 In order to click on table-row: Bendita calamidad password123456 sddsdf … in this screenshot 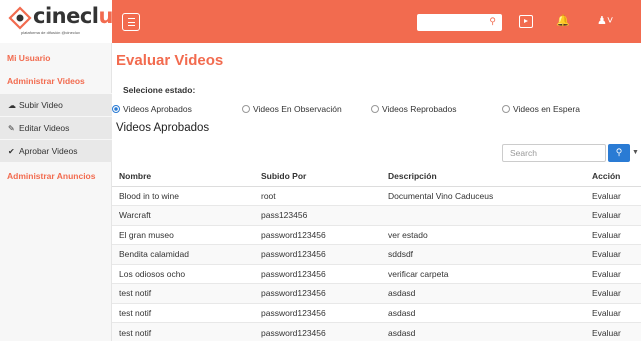, I will do `click(376, 254)`.